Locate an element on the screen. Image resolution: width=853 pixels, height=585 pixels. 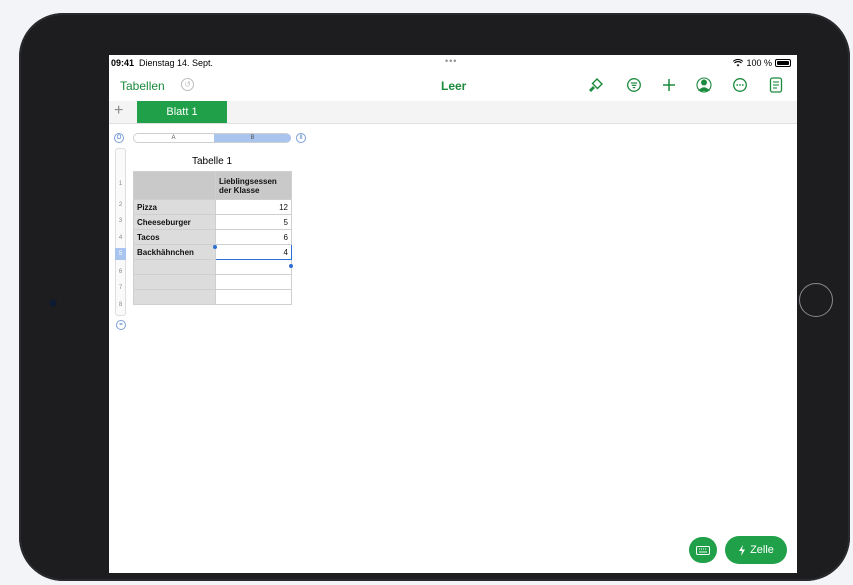
keyboard-icon is located at coordinates (703, 550).